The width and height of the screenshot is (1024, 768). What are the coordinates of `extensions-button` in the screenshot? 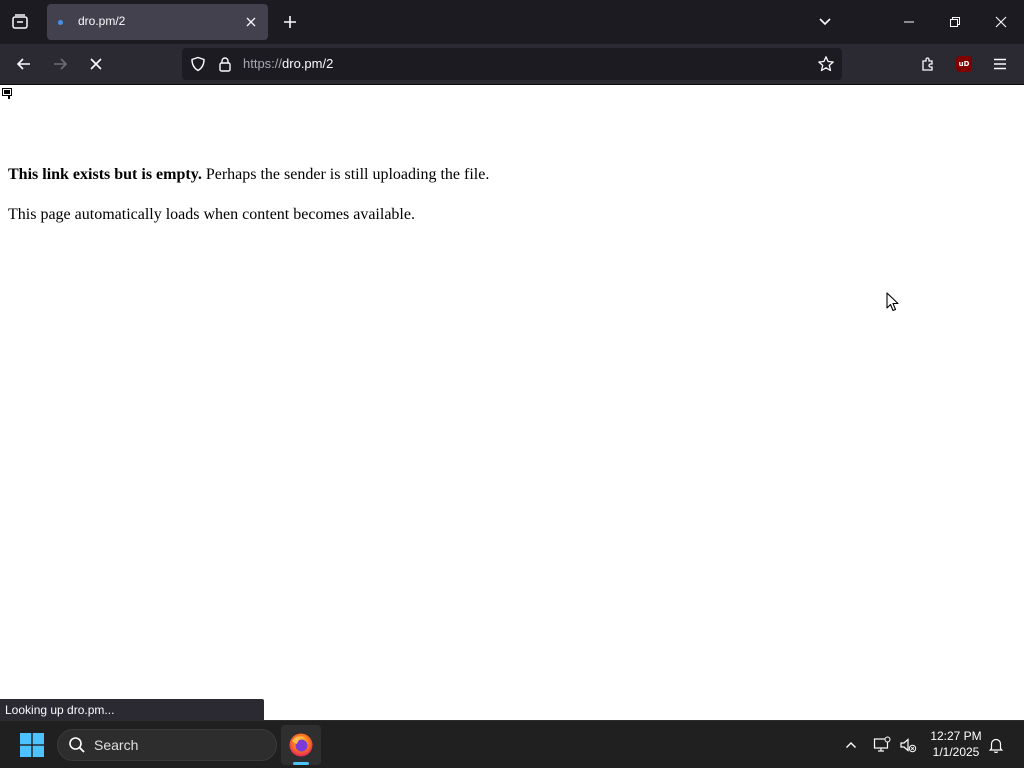 It's located at (928, 64).